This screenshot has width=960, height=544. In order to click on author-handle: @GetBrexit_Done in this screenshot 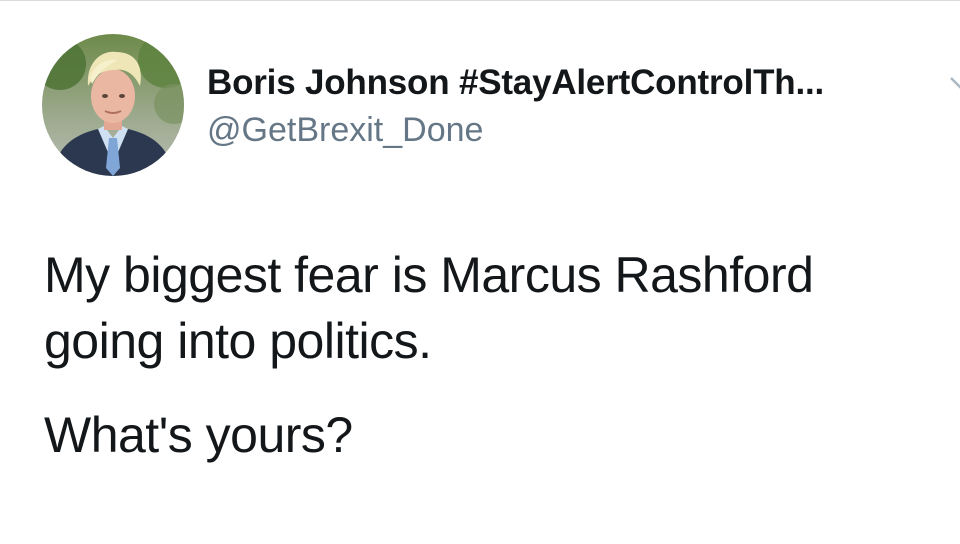, I will do `click(345, 130)`.